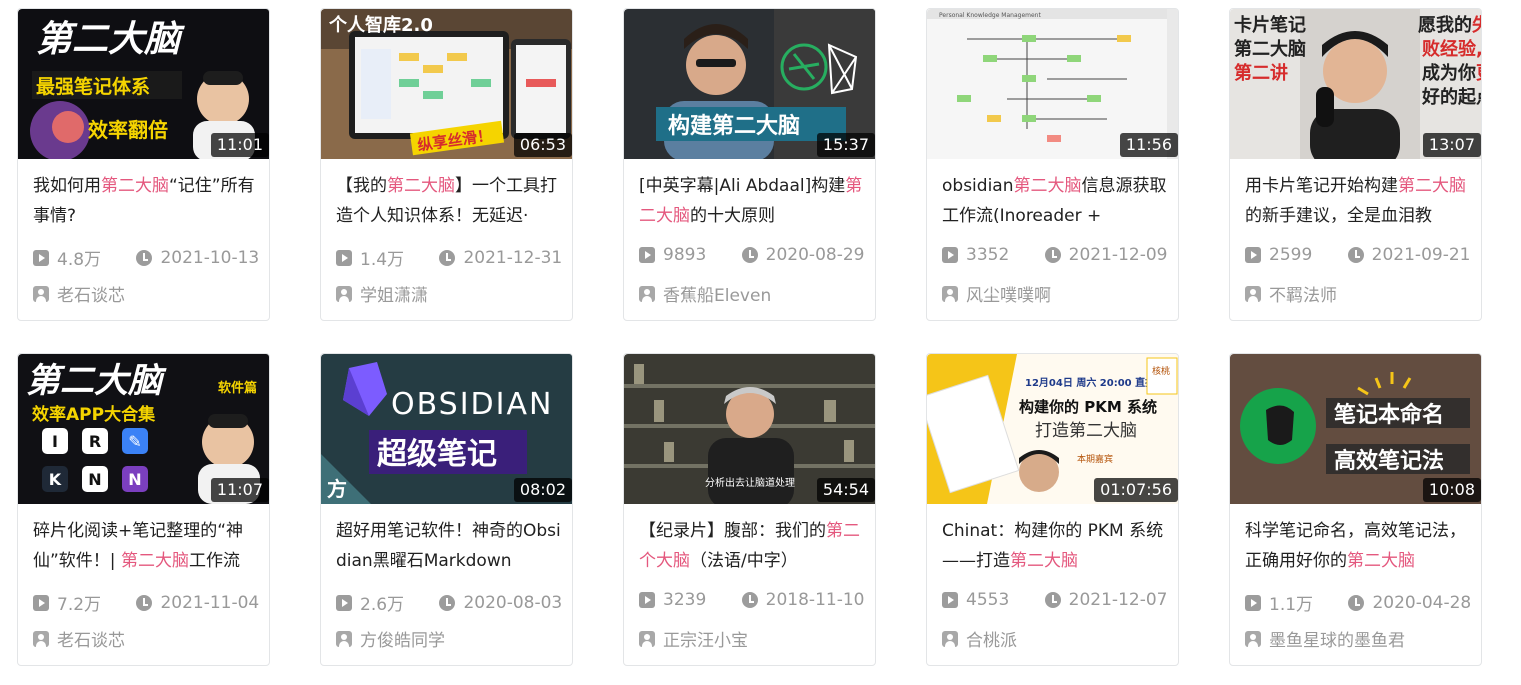 This screenshot has width=1521, height=685. I want to click on view-count: 7.2万, so click(79, 605).